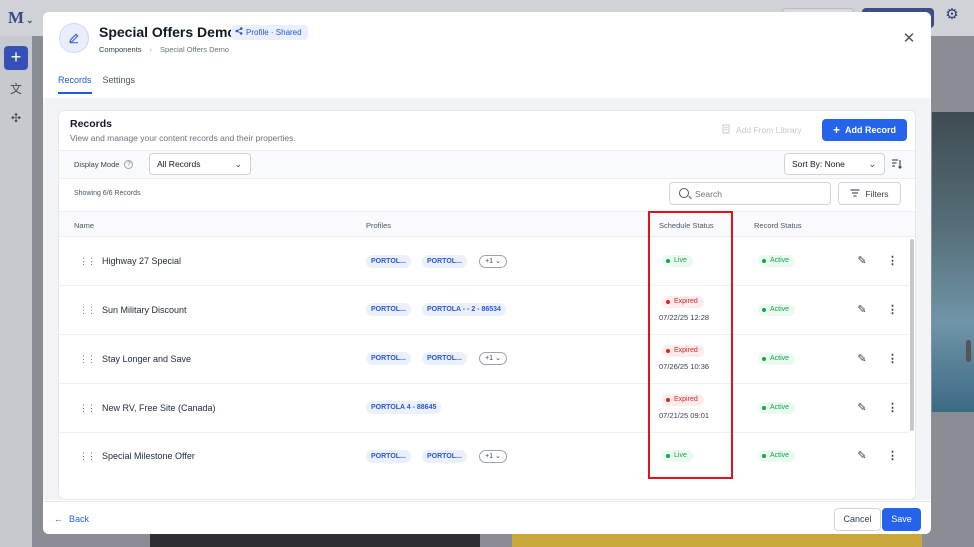  I want to click on breadcrumb: Components › Special Offers Demo, so click(164, 49).